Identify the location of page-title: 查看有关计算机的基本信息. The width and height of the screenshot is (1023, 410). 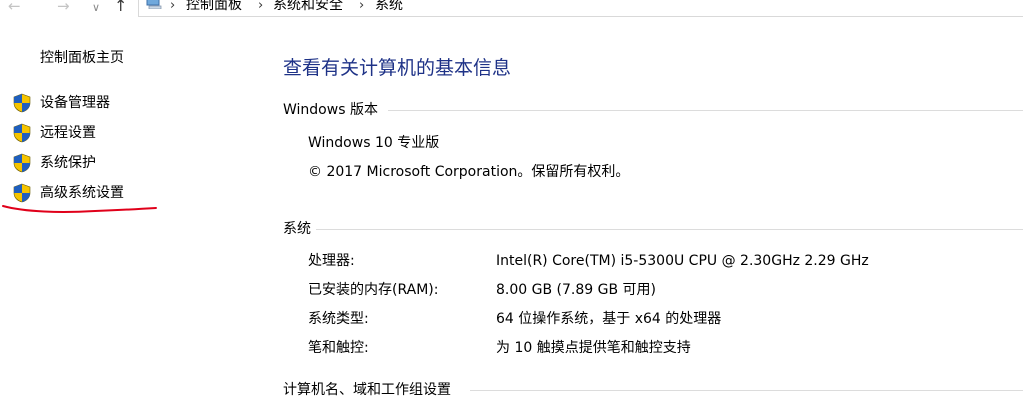
(397, 68).